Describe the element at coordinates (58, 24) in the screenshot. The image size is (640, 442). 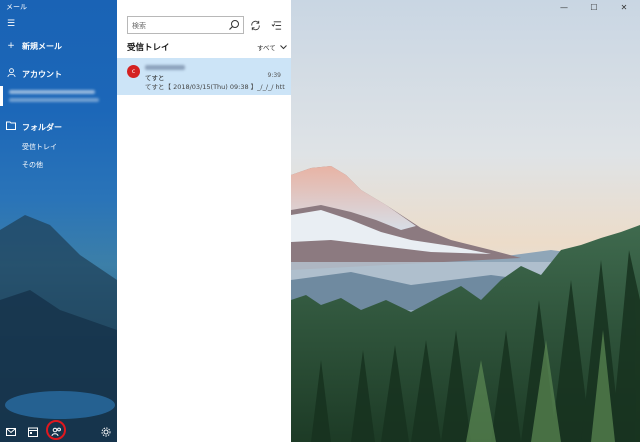
I see `hamburger-menu-button: ☰` at that location.